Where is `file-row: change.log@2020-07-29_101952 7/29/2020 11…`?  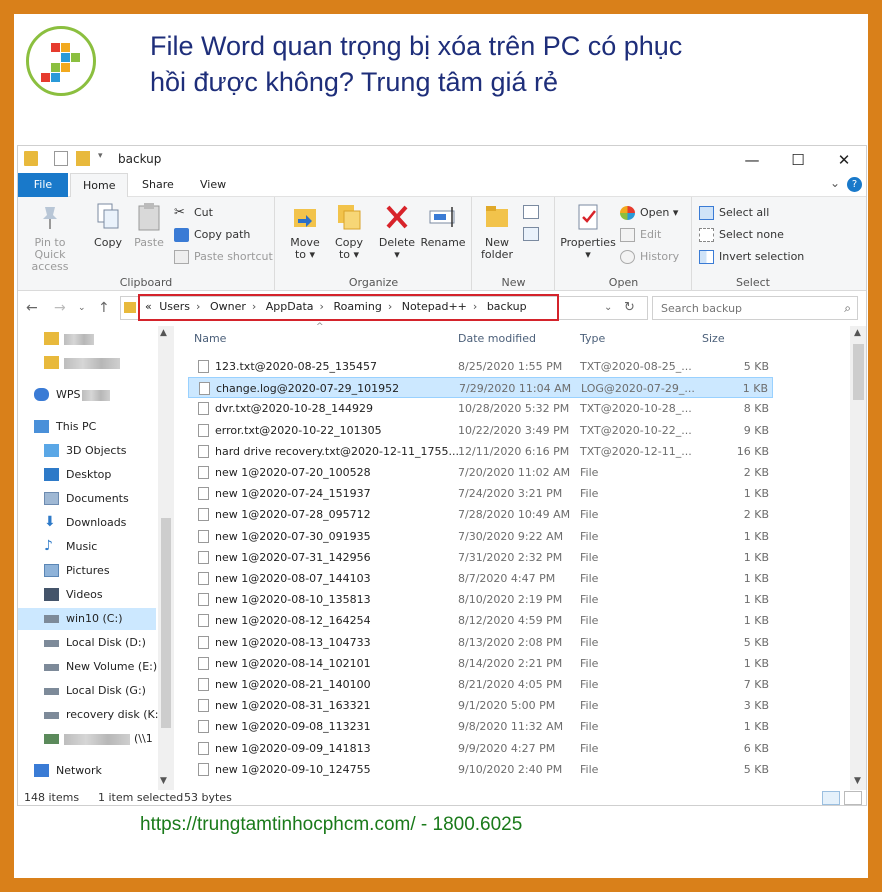
file-row: change.log@2020-07-29_101952 7/29/2020 11… is located at coordinates (480, 388).